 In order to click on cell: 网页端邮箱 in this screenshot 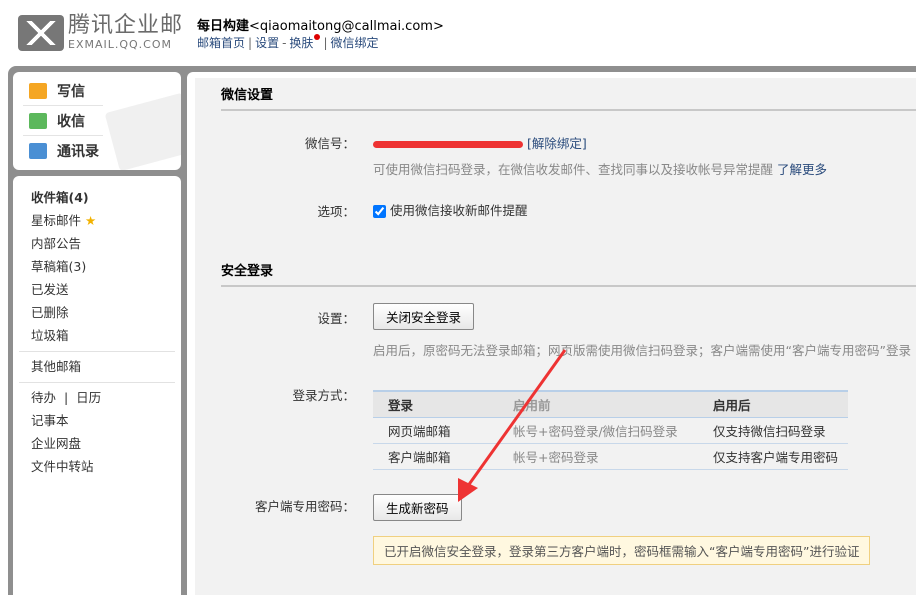, I will do `click(443, 430)`.